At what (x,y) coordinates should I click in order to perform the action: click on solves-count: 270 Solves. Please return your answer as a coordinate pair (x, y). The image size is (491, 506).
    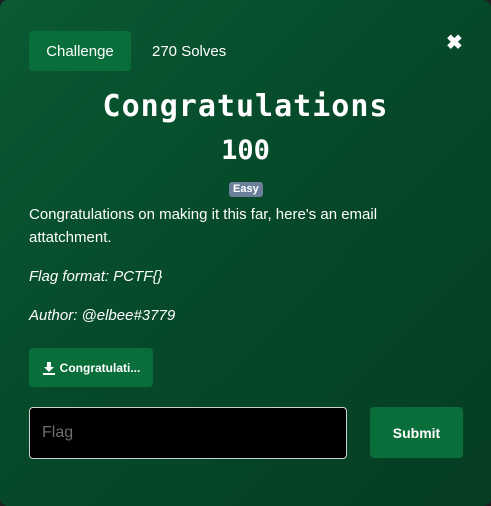
    Looking at the image, I should click on (189, 51).